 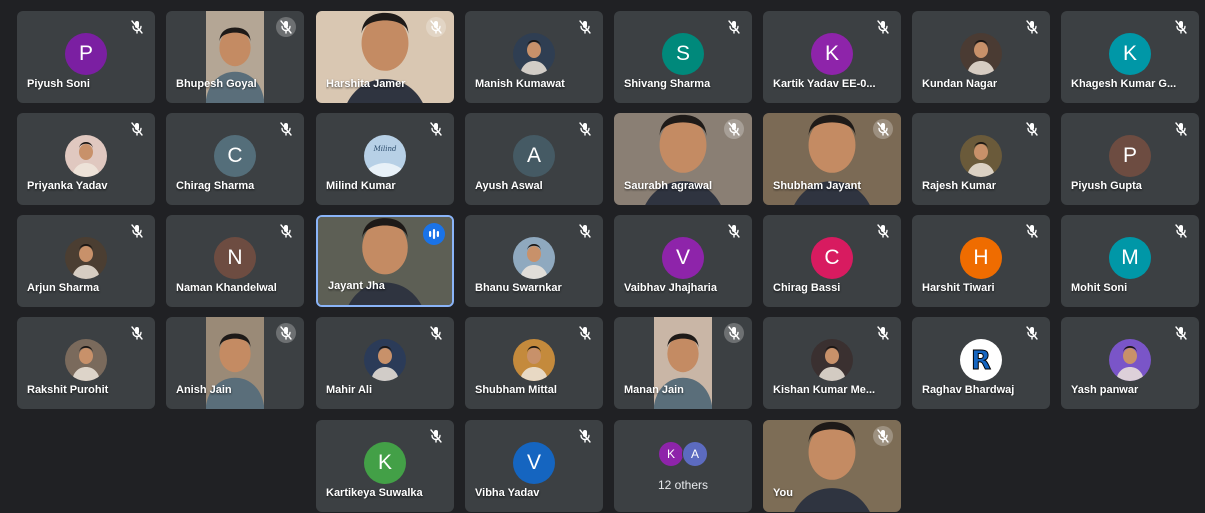 I want to click on avatar-initial: N, so click(x=235, y=258).